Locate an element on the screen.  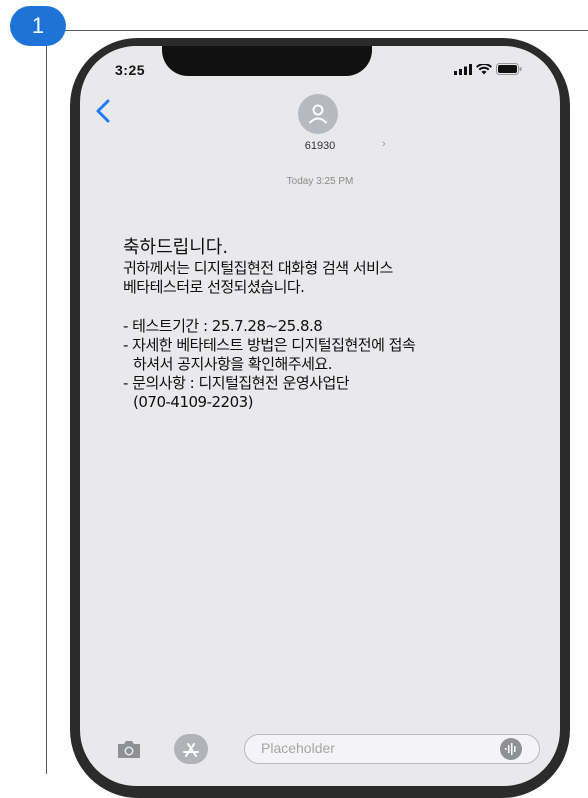
message-line: - 자세한 베타테스트 방법은 디지털집현전에 접속 is located at coordinates (269, 345).